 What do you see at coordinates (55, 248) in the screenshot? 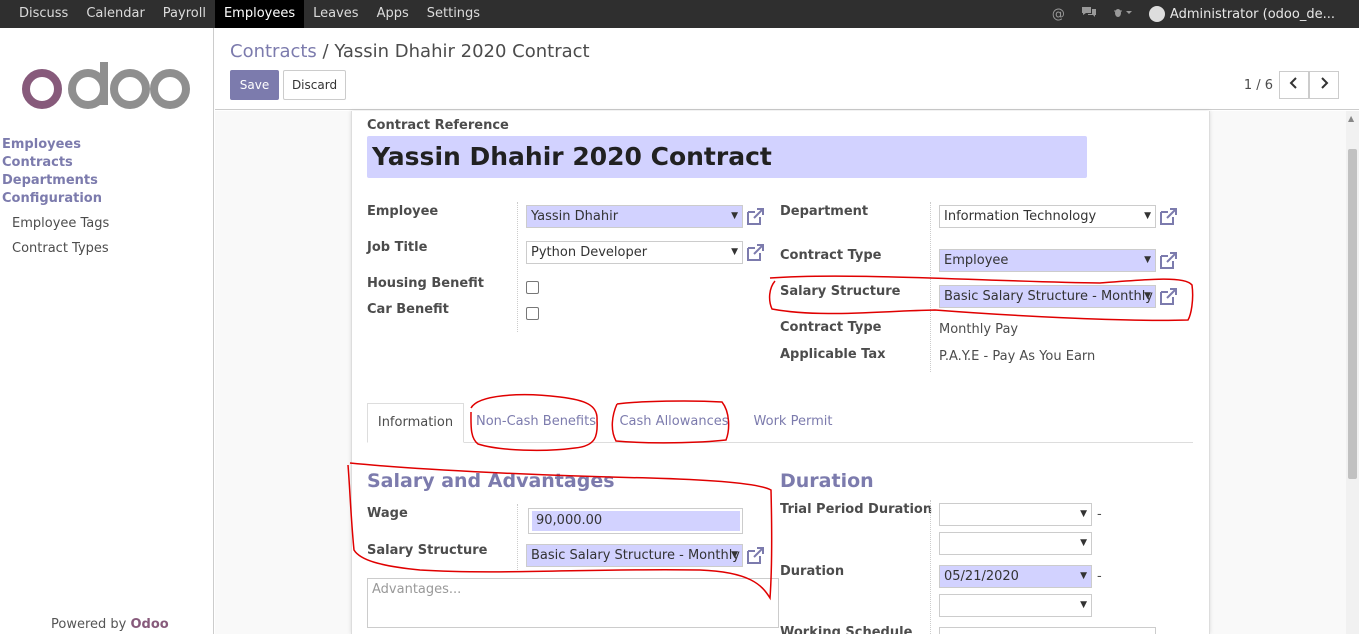
I see `sidebar-item-contract-types: Contract Types` at bounding box center [55, 248].